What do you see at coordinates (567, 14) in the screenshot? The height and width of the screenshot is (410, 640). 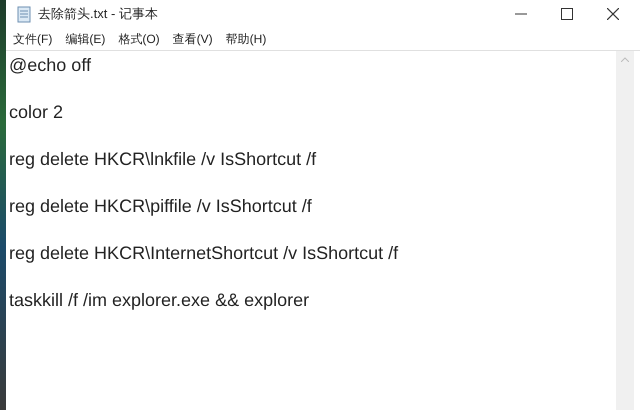 I see `maximize-icon` at bounding box center [567, 14].